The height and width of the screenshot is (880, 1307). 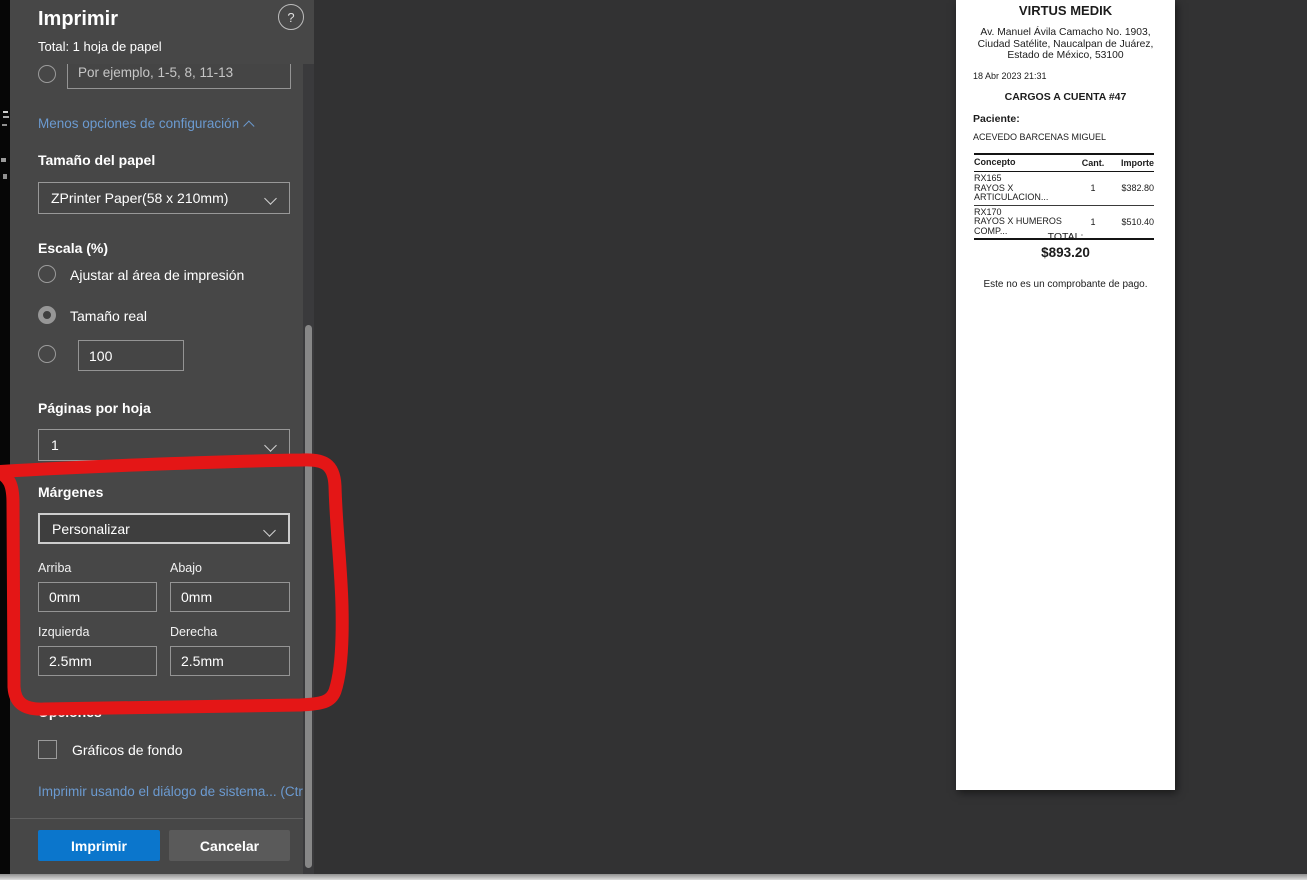 I want to click on help-button: ?, so click(x=291, y=17).